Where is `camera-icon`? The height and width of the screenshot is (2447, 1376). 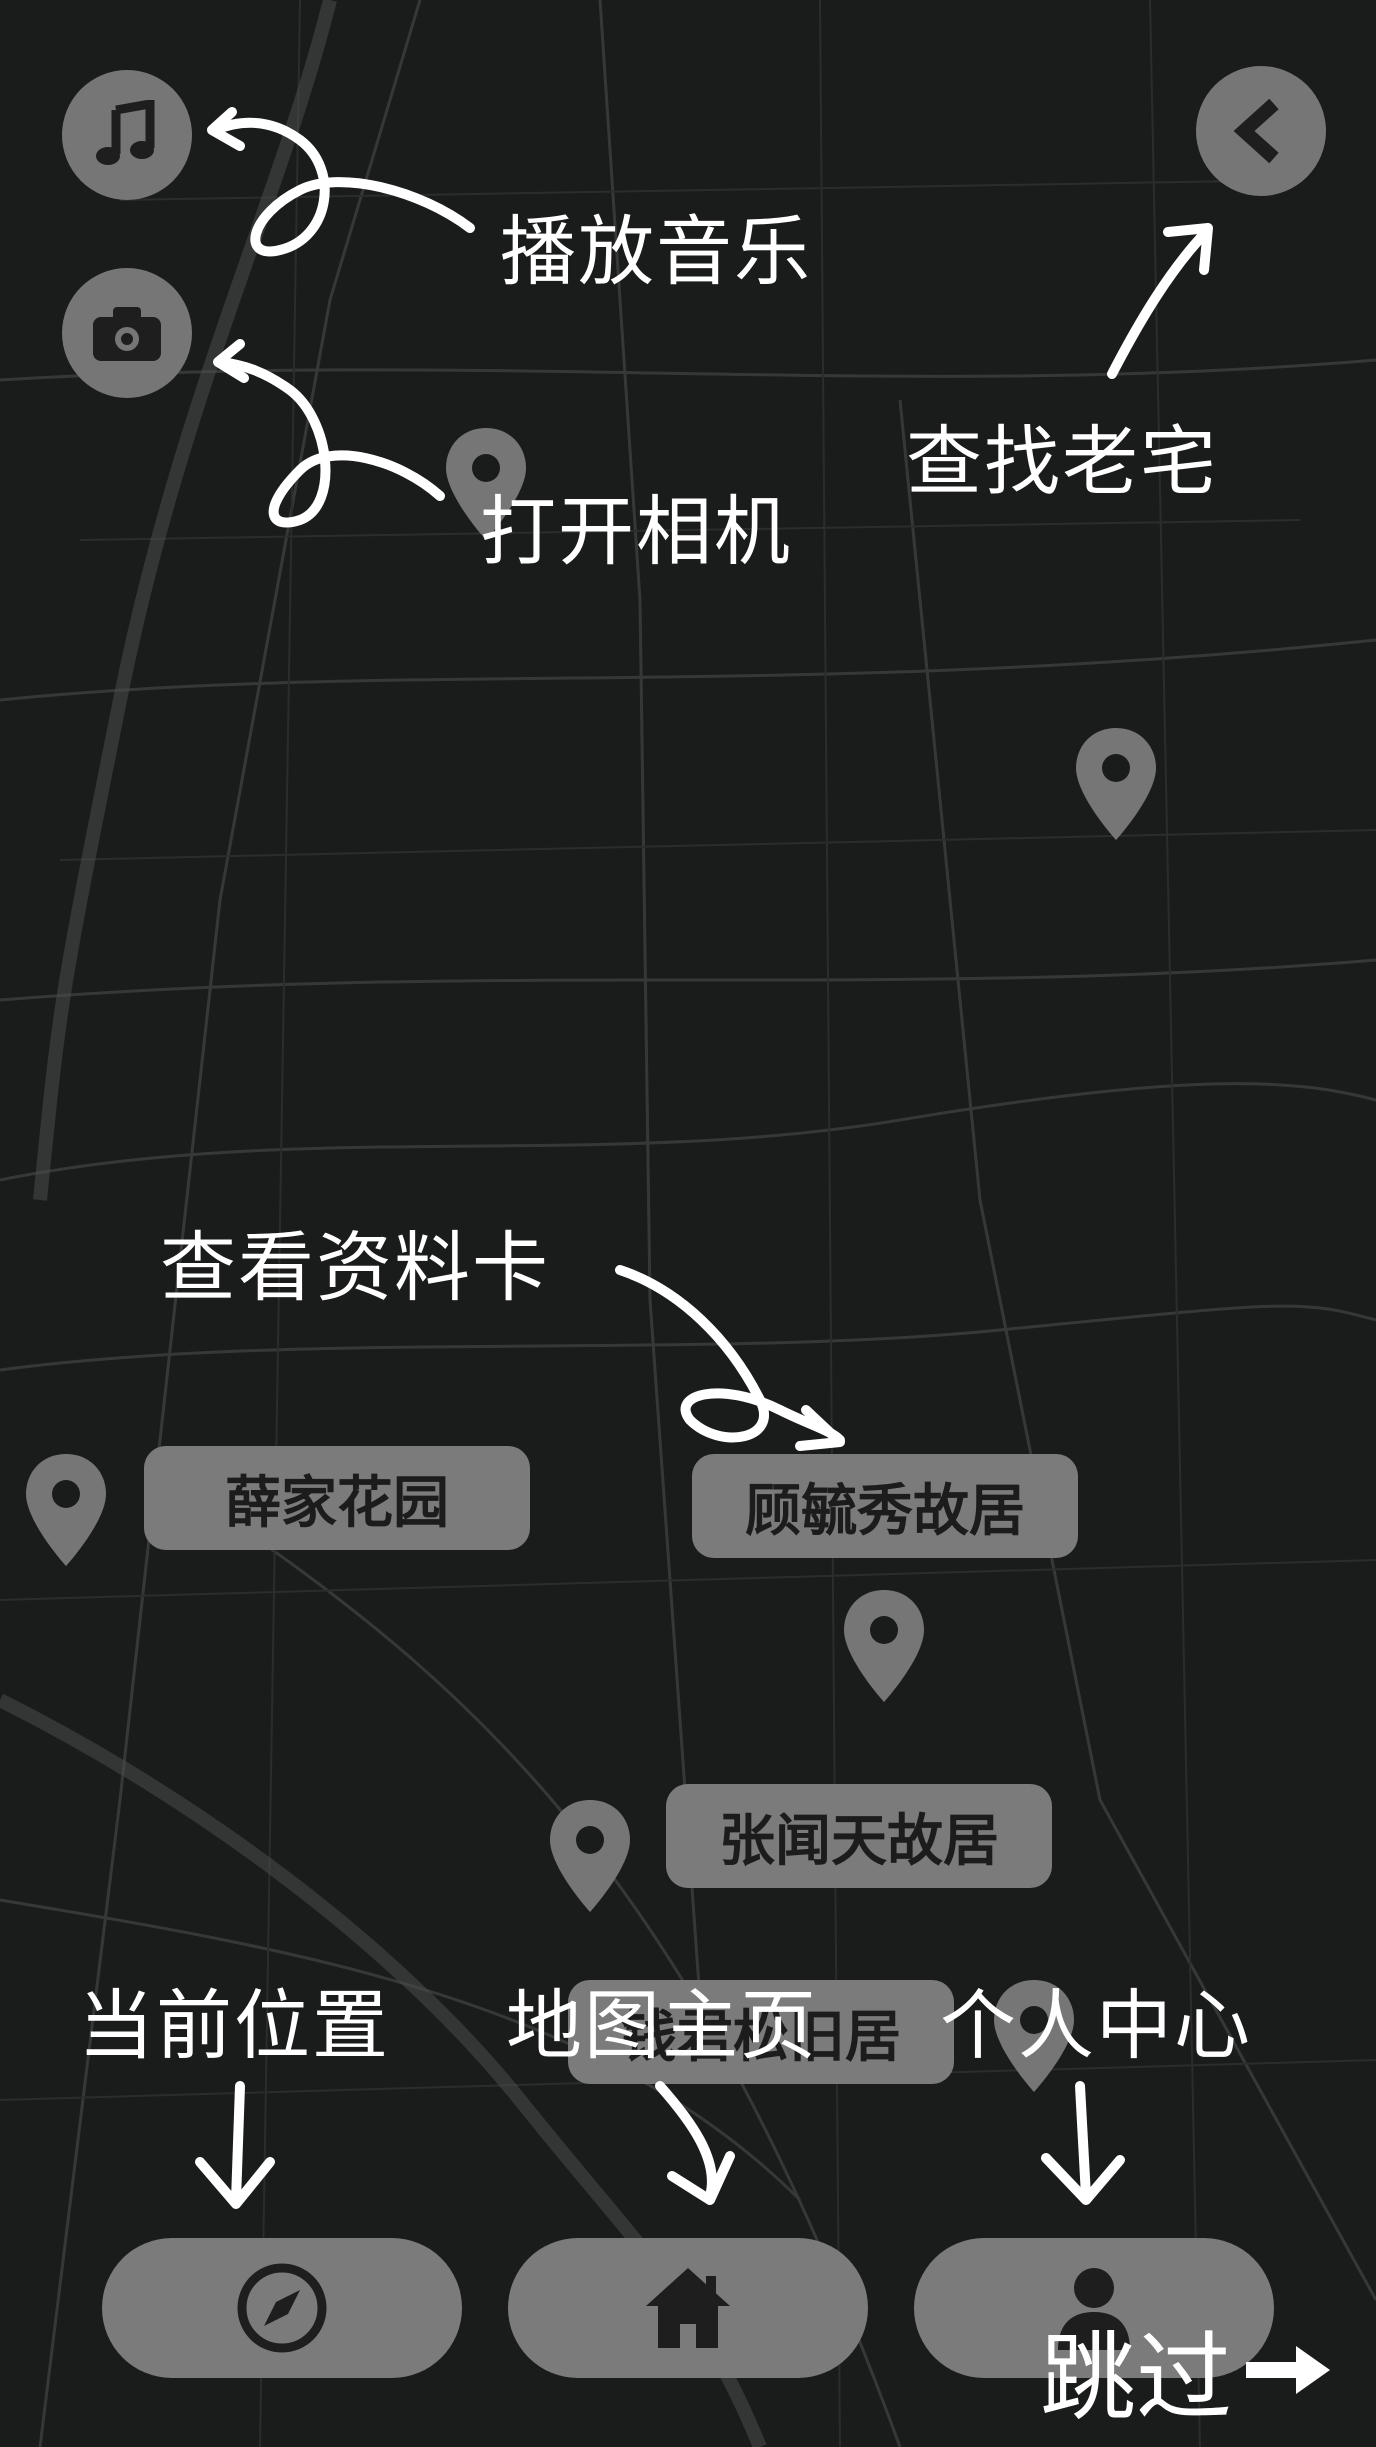
camera-icon is located at coordinates (127, 334).